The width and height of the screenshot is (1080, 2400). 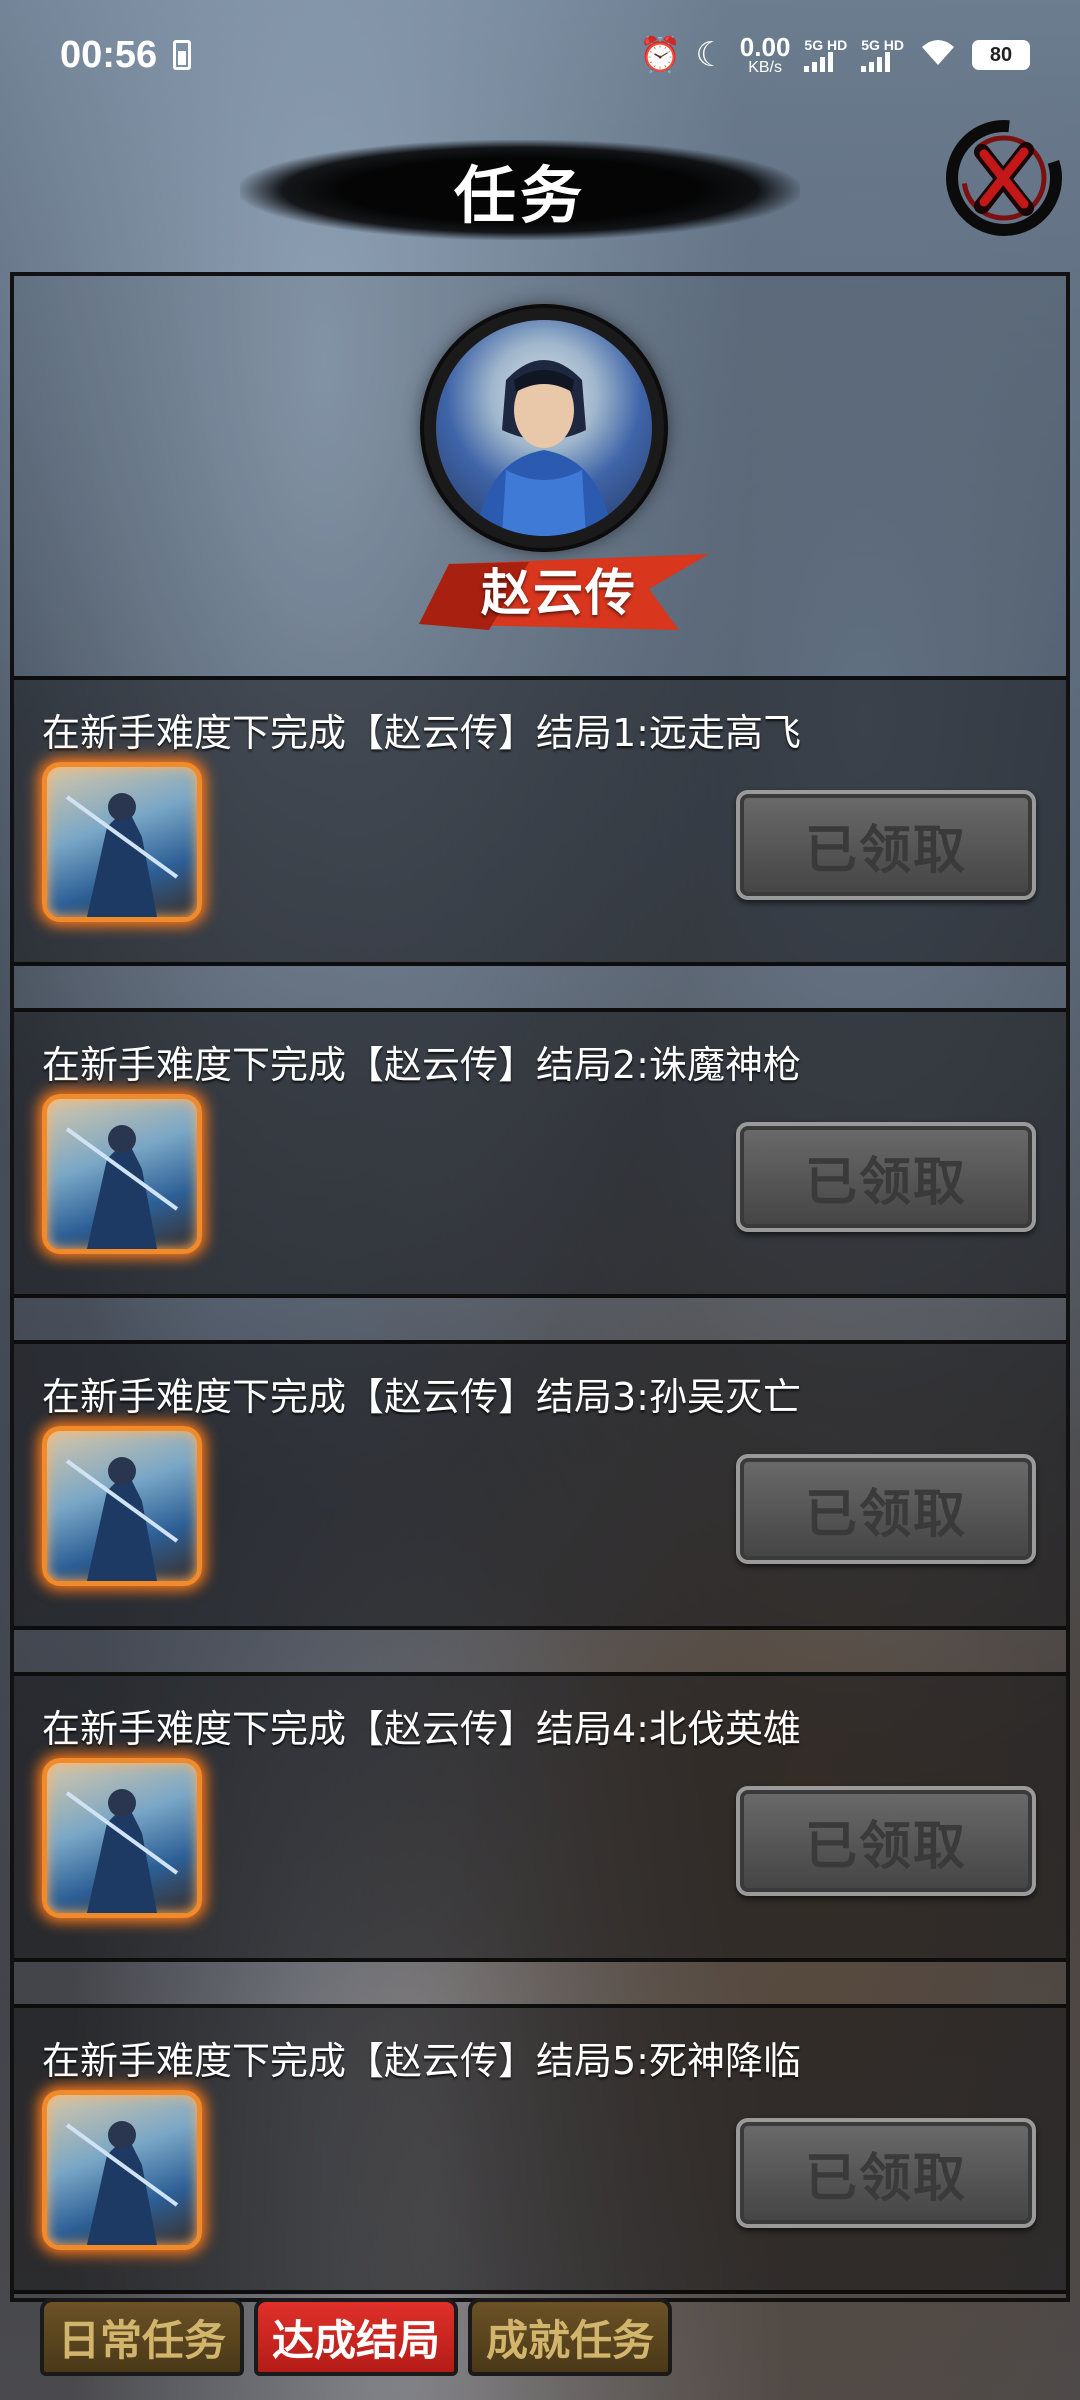 I want to click on signal-sim2: 5G HD, so click(x=882, y=55).